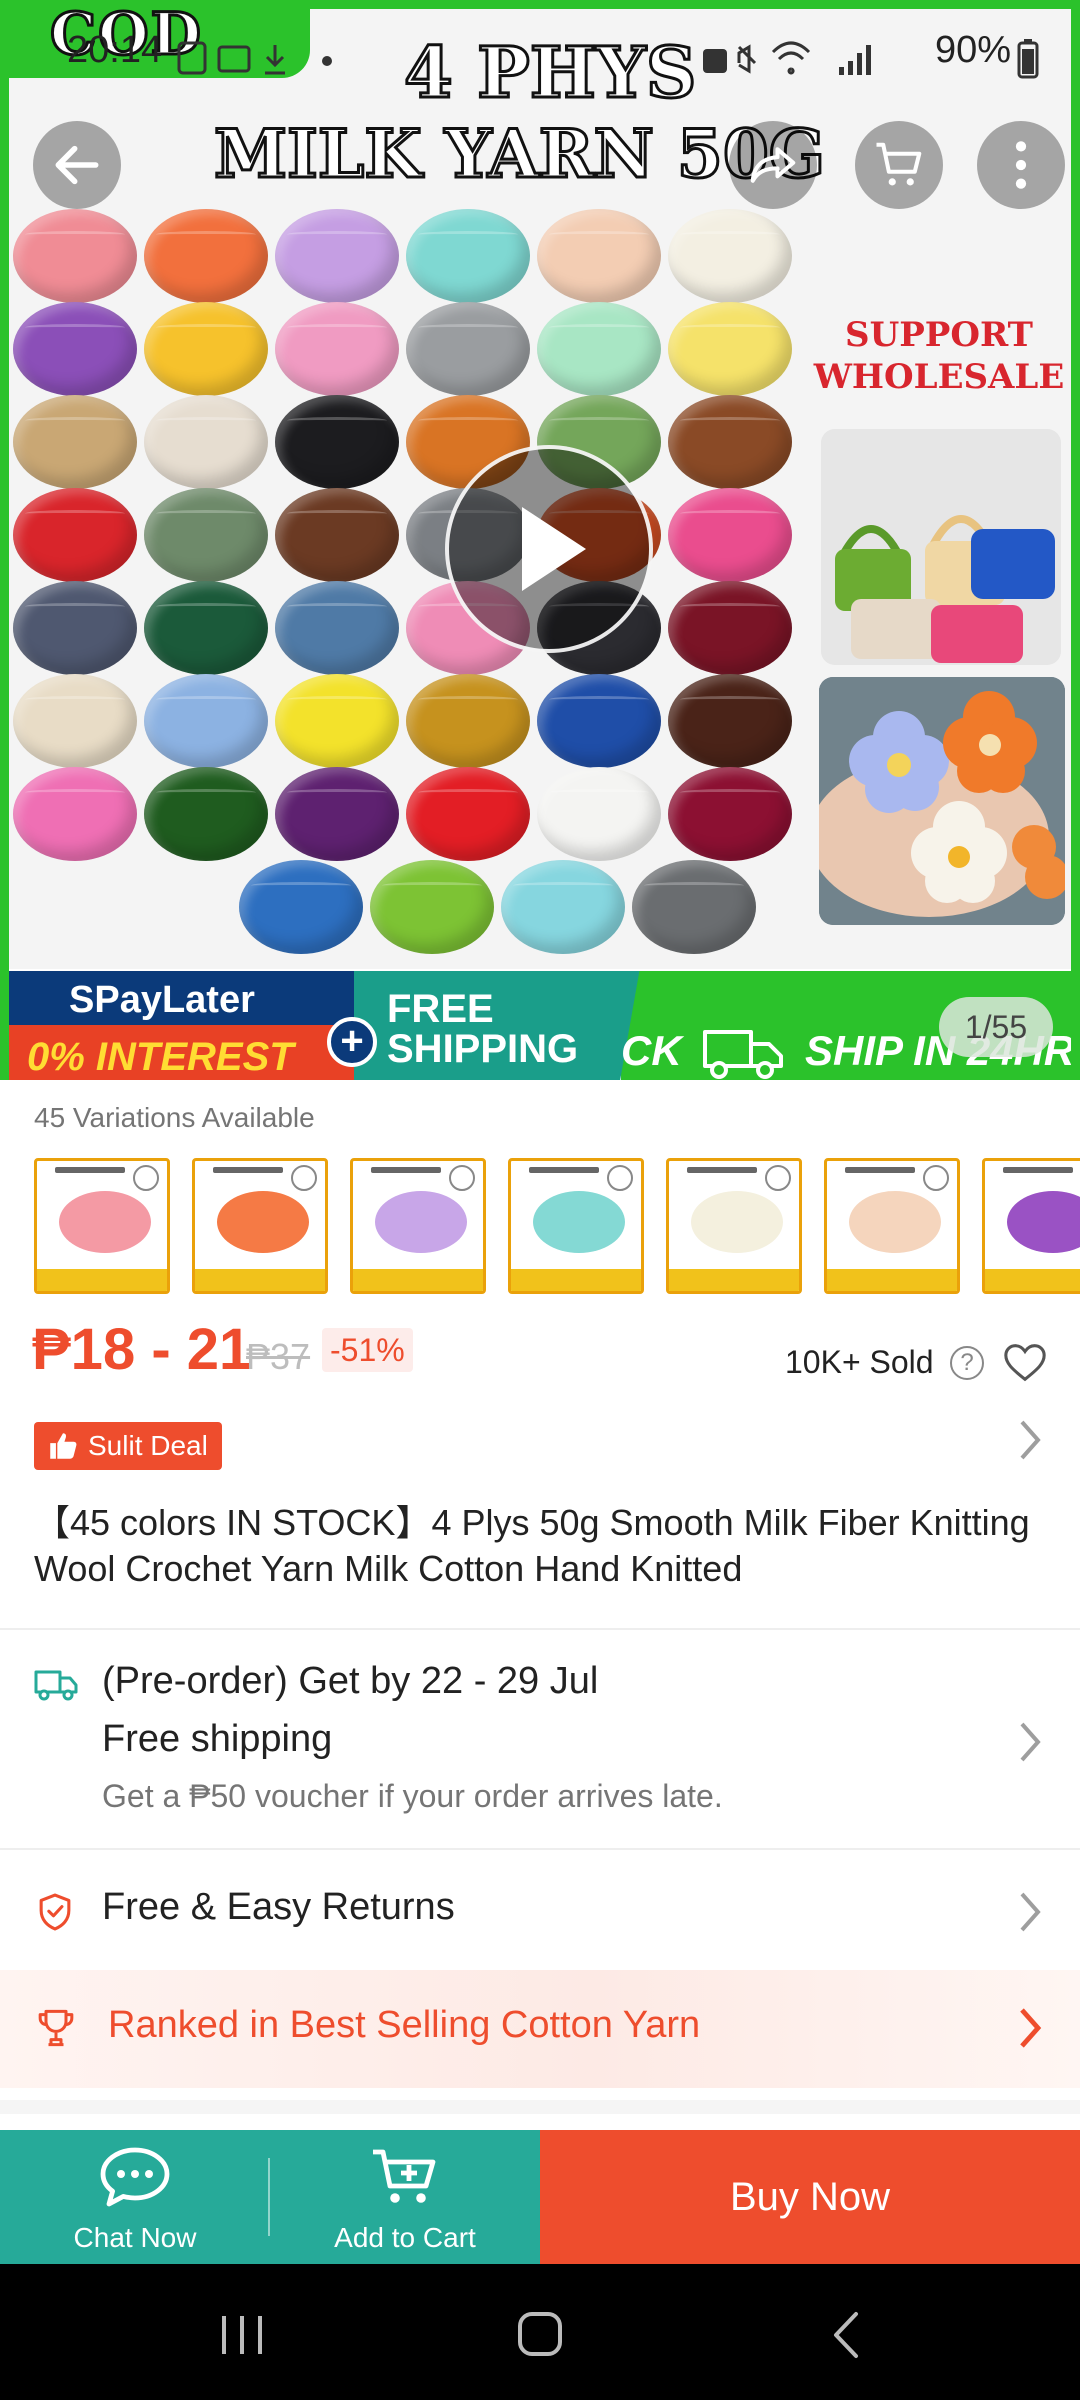 The image size is (1080, 2400). Describe the element at coordinates (1030, 1445) in the screenshot. I see `deal-chevron-icon` at that location.